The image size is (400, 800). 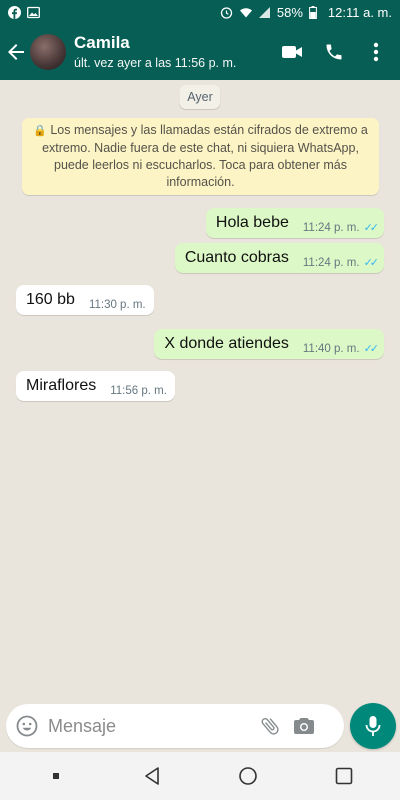 I want to click on emoji-button, so click(x=27, y=726).